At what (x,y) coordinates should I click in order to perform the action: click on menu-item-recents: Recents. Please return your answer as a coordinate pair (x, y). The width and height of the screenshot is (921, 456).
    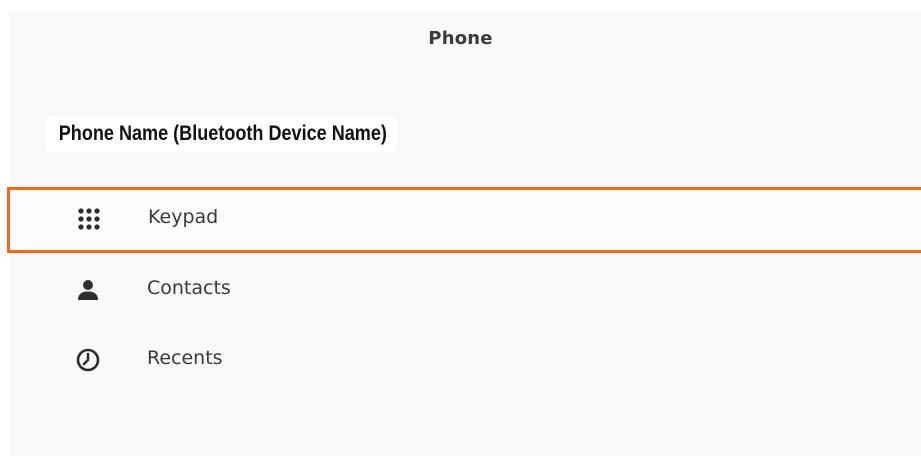
    Looking at the image, I should click on (465, 360).